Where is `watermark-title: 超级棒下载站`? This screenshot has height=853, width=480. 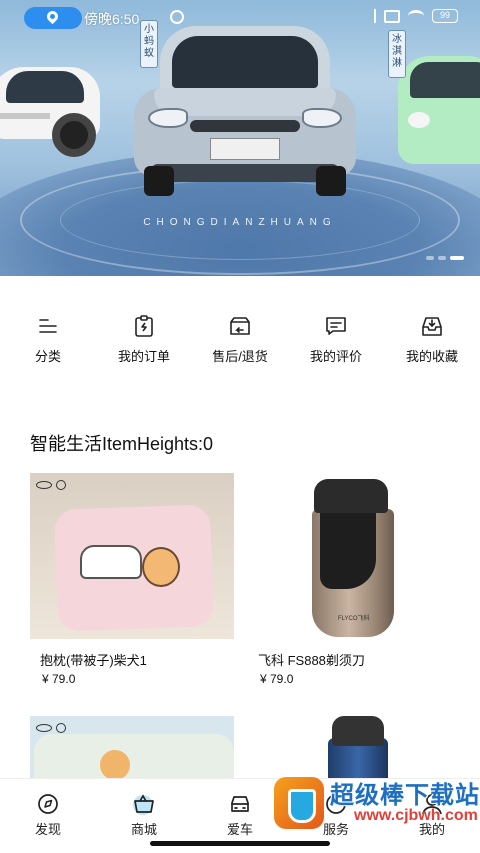
watermark-title: 超级棒下载站 is located at coordinates (405, 795).